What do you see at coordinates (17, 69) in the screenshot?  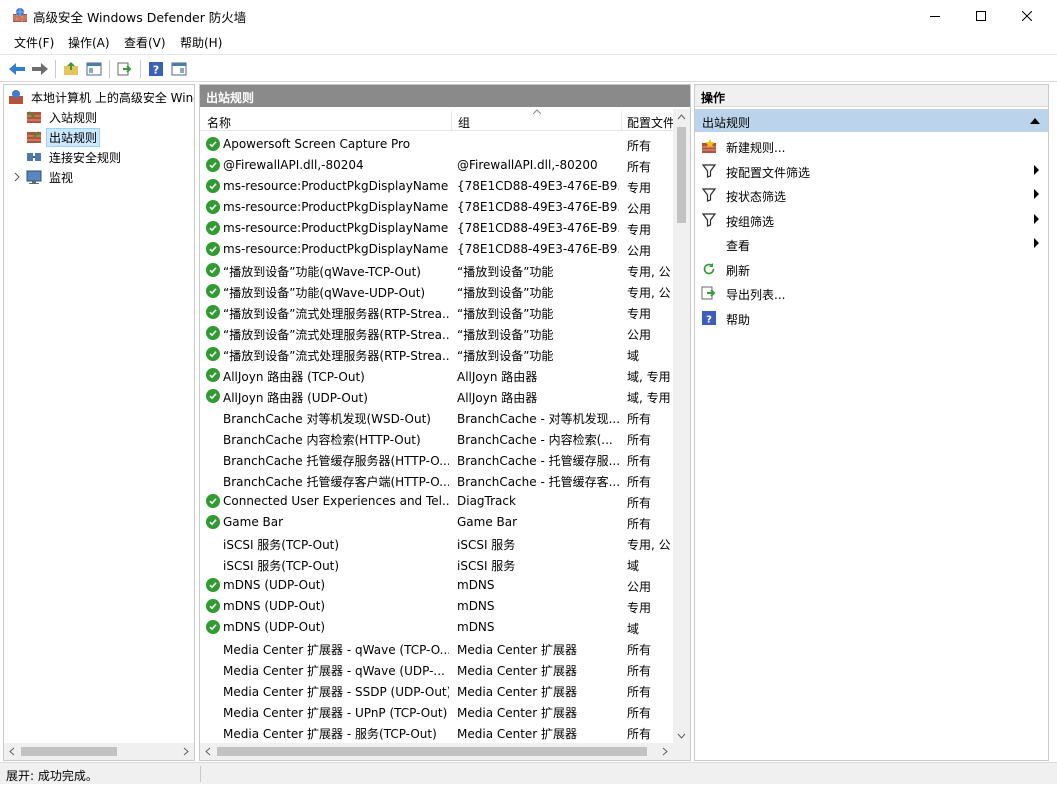 I see `back-button` at bounding box center [17, 69].